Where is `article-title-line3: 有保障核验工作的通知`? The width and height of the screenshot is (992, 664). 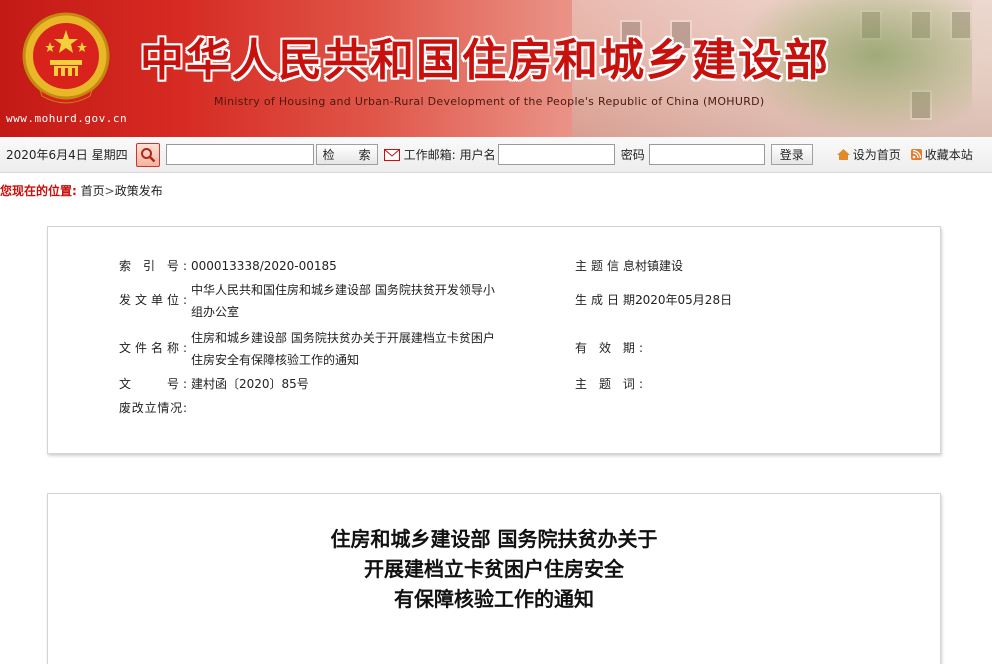
article-title-line3: 有保障核验工作的通知 is located at coordinates (494, 599).